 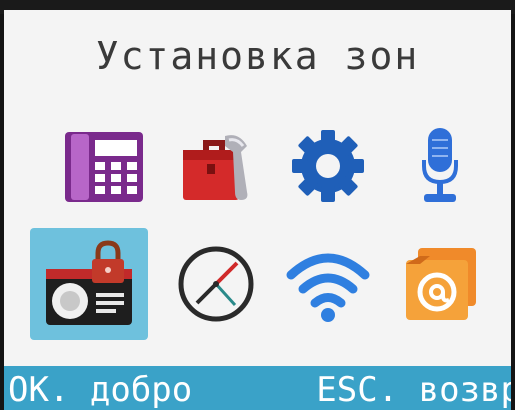 I want to click on toolbox-icon, so click(x=216, y=166).